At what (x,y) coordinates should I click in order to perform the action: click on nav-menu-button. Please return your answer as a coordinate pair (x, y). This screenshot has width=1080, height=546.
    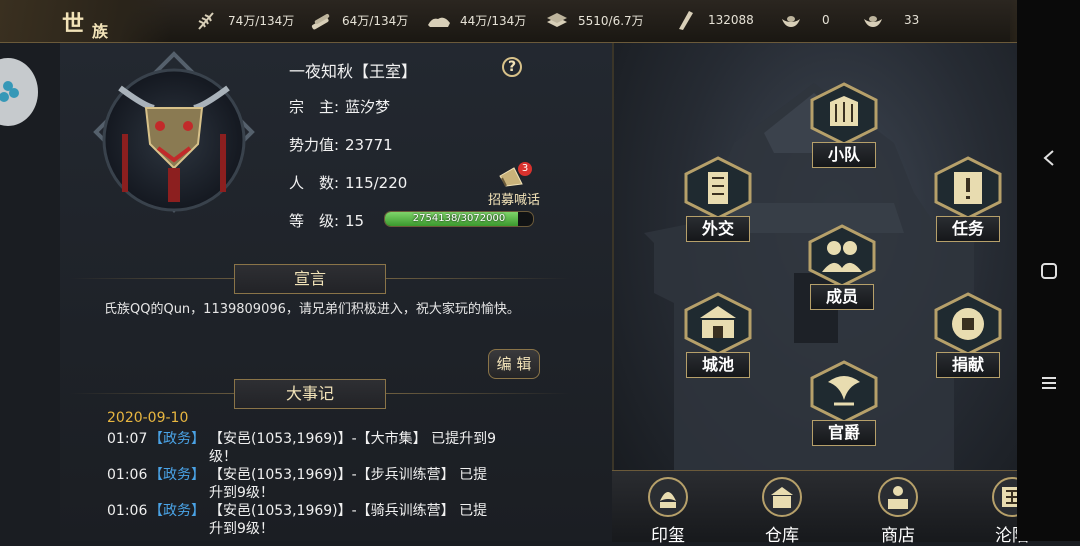
    Looking at the image, I should click on (1049, 383).